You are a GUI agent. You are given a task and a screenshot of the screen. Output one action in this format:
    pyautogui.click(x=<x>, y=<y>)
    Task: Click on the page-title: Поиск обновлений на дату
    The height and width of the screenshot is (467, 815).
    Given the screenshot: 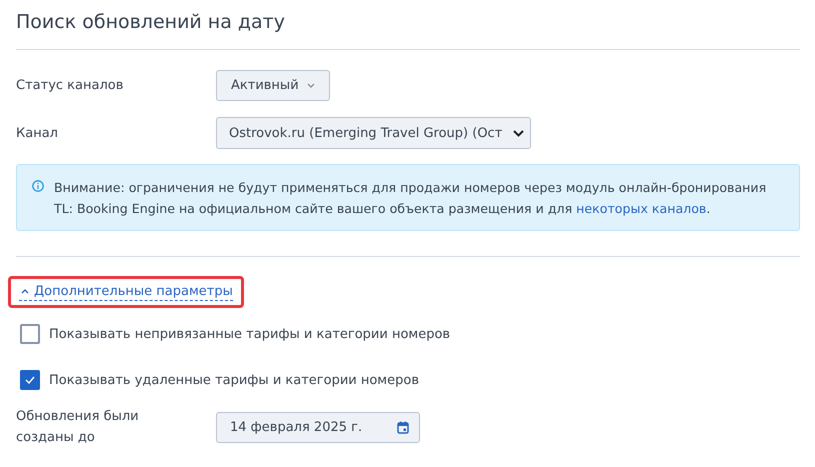 What is the action you would take?
    pyautogui.click(x=151, y=22)
    